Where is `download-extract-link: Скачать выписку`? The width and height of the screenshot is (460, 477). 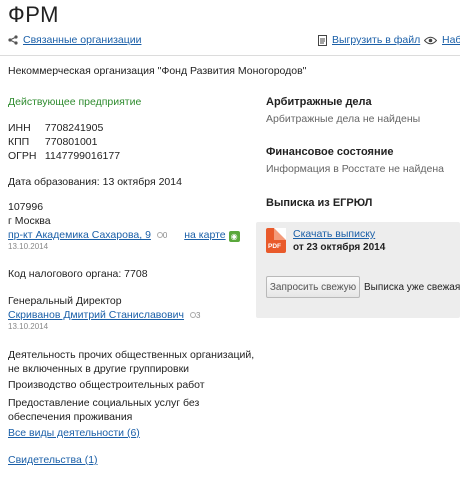 download-extract-link: Скачать выписку is located at coordinates (334, 234).